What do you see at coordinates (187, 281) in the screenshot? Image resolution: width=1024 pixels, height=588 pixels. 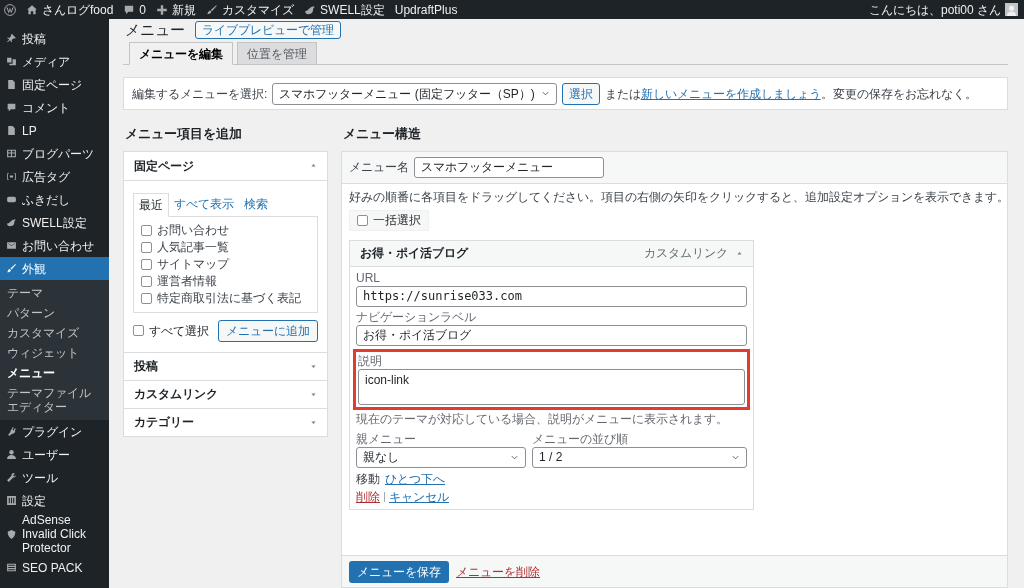 I see `checkbox-label: 運営者情報` at bounding box center [187, 281].